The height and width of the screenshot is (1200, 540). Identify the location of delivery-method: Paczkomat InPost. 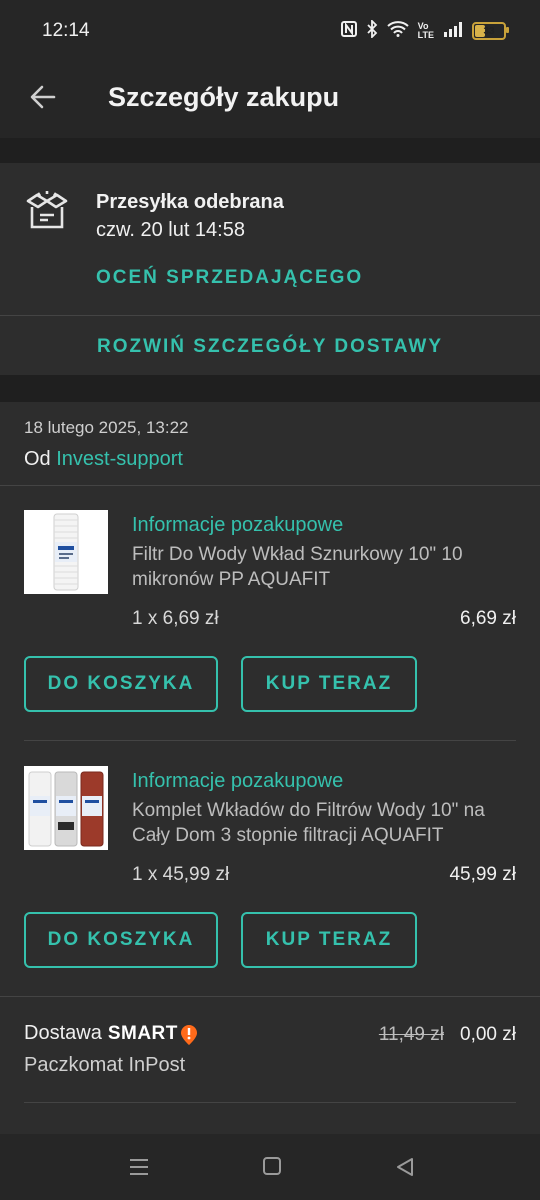
(105, 1065).